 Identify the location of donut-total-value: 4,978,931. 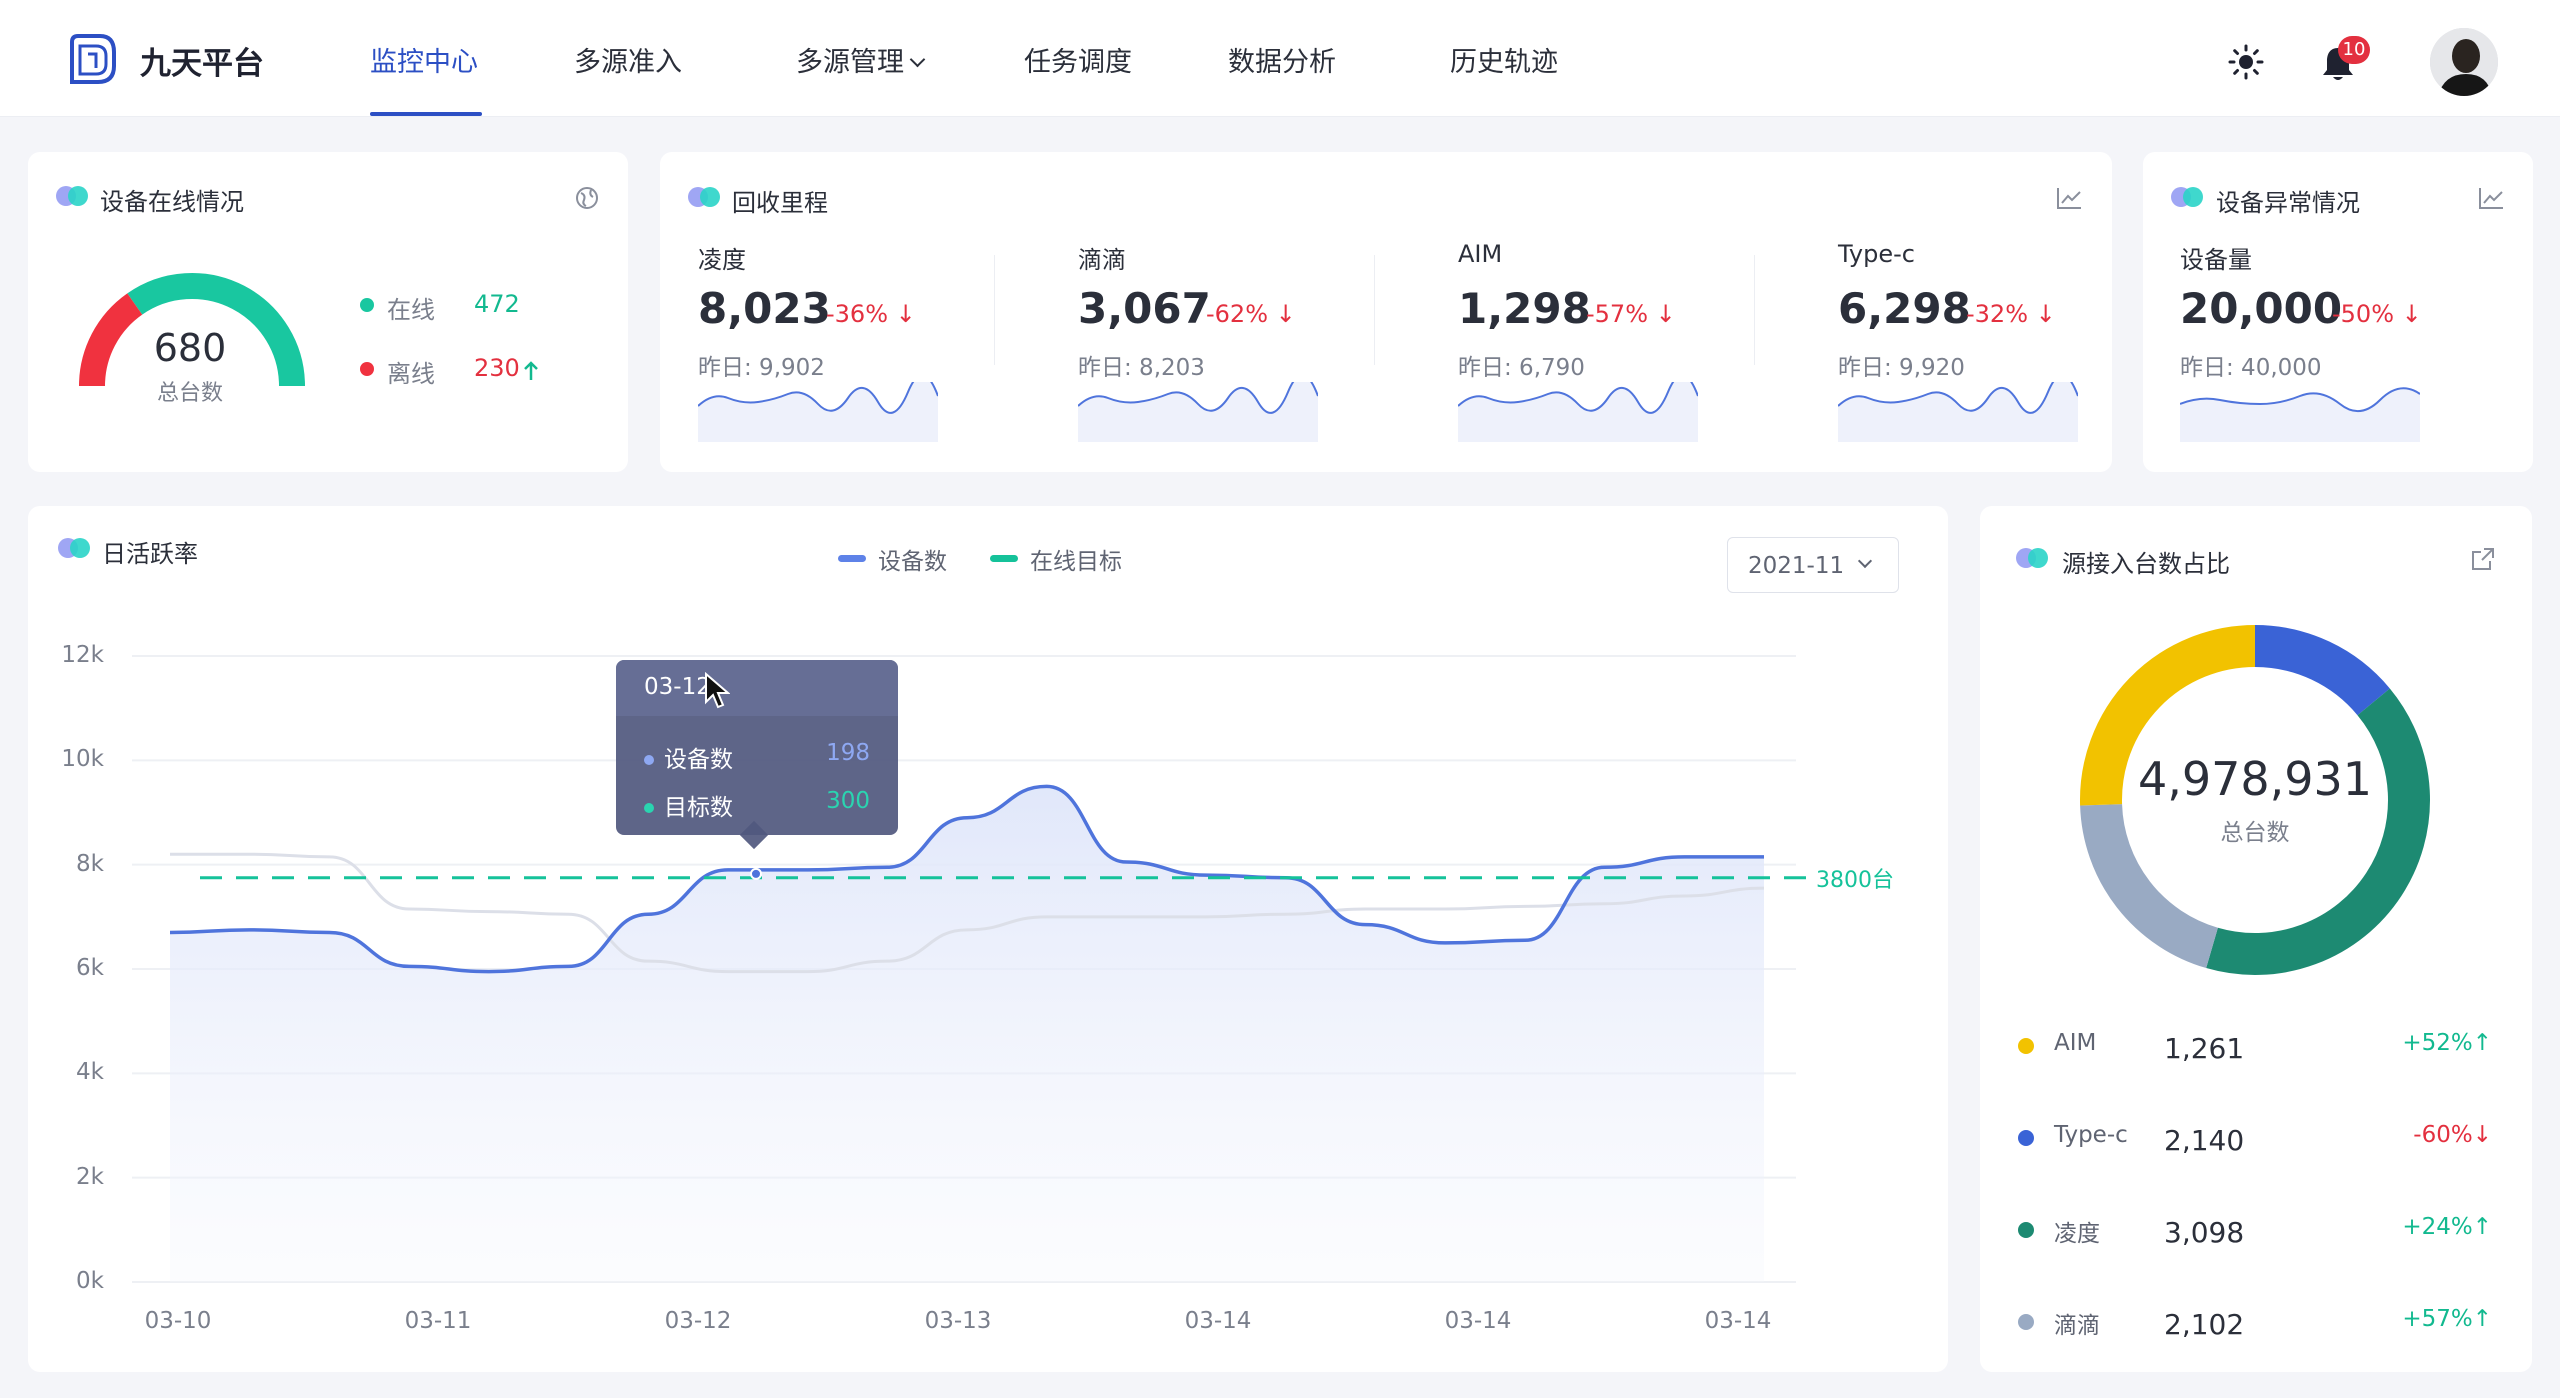
(2255, 779).